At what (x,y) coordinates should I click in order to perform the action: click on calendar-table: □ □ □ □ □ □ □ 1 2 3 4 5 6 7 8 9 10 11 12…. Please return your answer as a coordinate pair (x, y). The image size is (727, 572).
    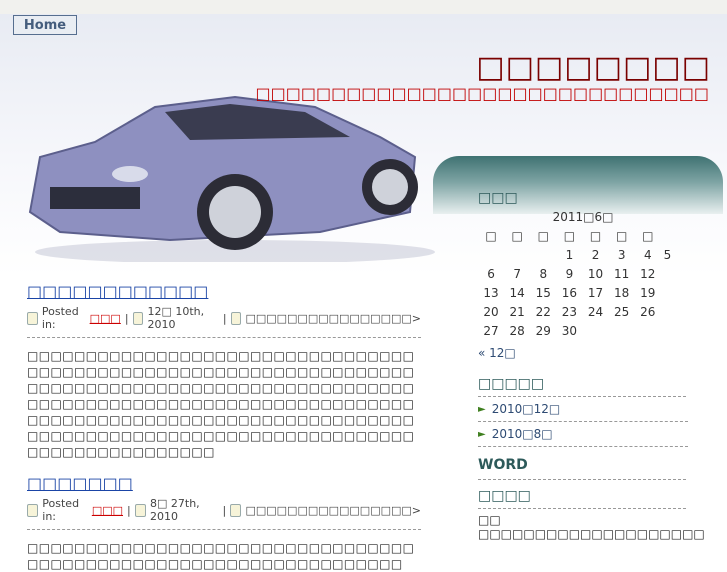
    Looking at the image, I should click on (576, 283).